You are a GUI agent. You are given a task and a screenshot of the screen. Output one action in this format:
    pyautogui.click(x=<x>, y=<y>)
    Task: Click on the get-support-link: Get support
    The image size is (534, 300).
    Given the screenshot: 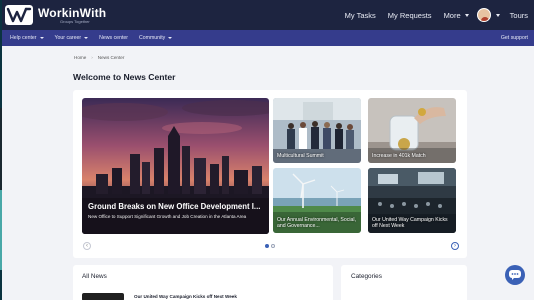 What is the action you would take?
    pyautogui.click(x=514, y=38)
    